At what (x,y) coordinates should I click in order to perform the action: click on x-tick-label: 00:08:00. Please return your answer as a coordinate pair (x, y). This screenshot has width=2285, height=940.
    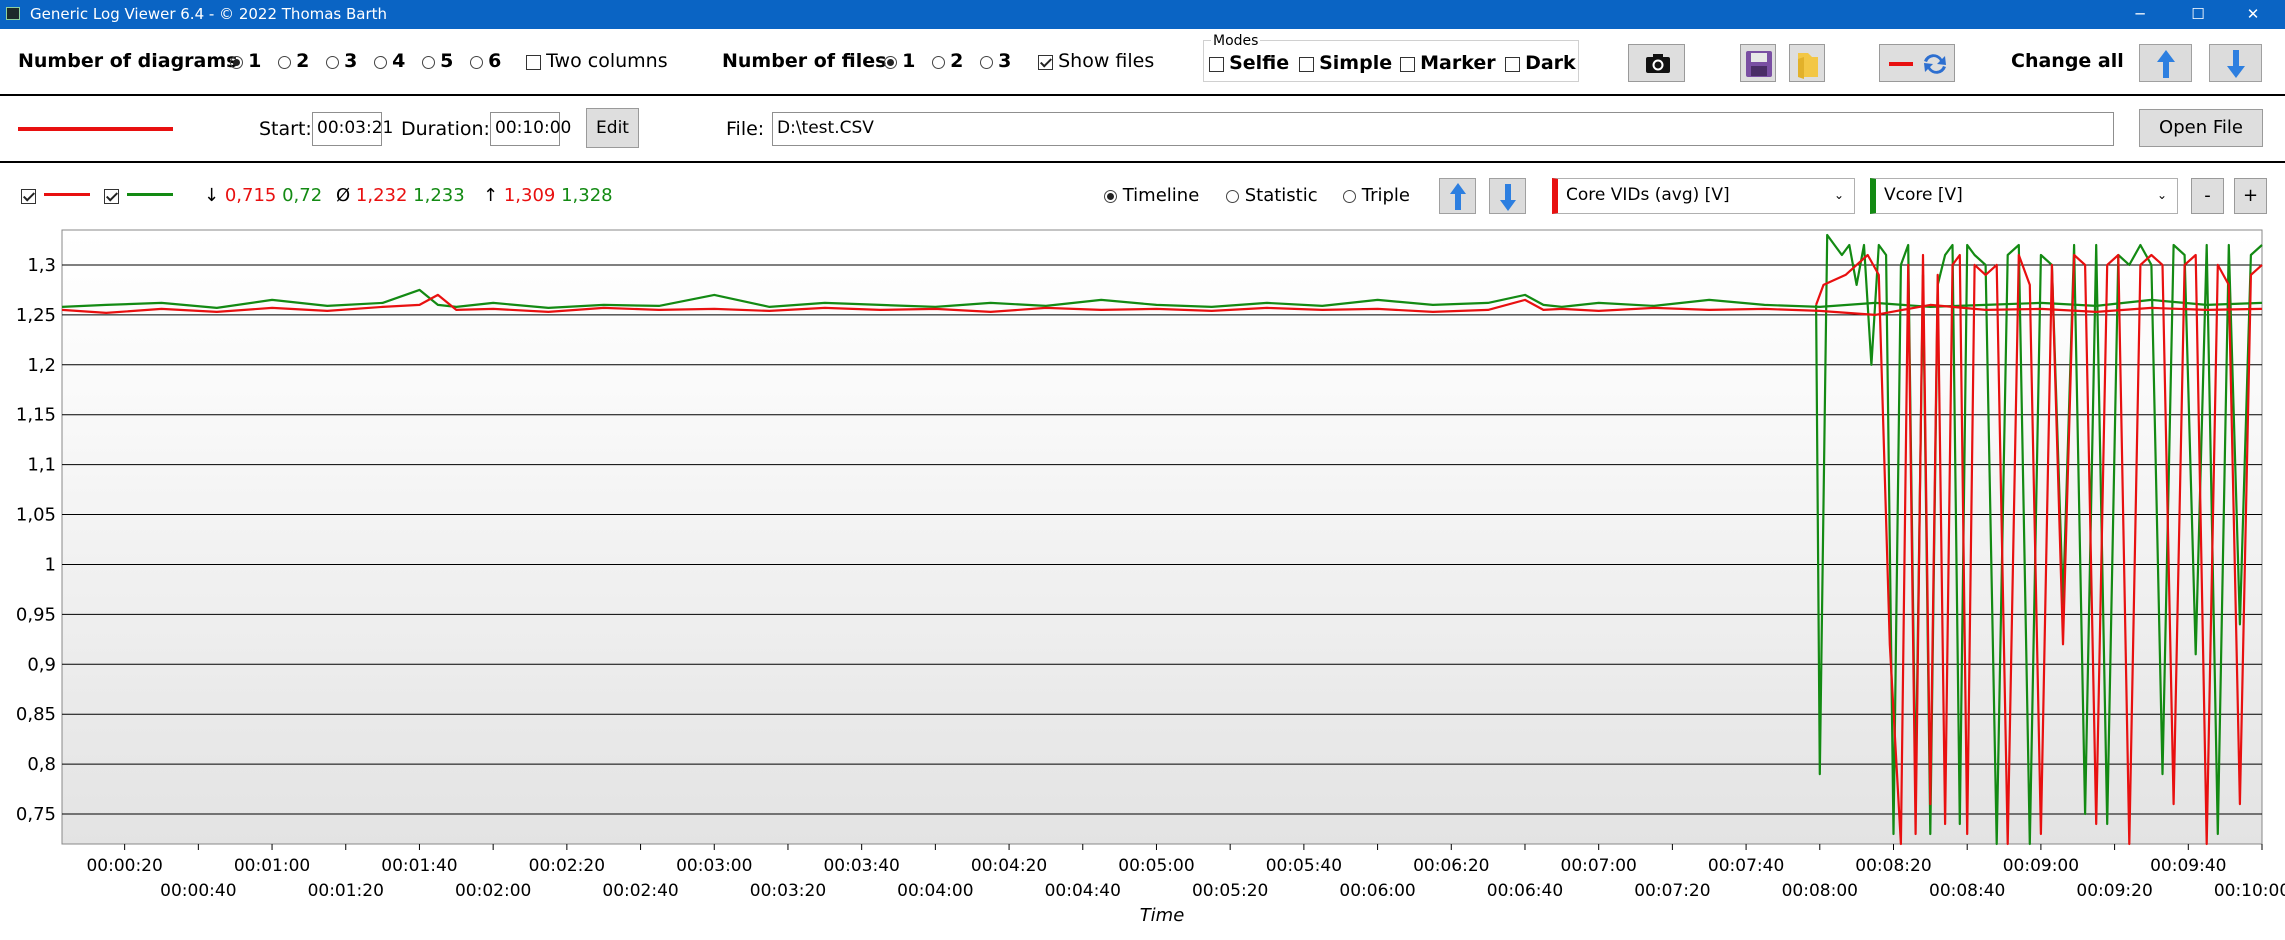
    Looking at the image, I should click on (1820, 891).